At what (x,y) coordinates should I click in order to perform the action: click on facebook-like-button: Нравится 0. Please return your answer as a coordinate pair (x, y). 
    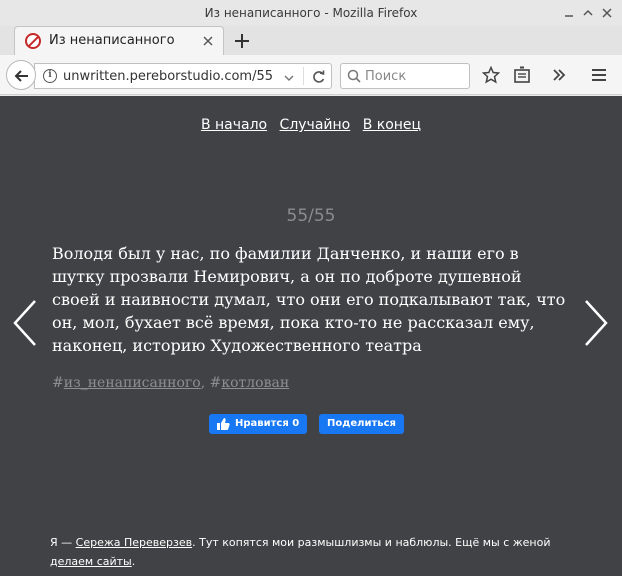
    Looking at the image, I should click on (258, 424).